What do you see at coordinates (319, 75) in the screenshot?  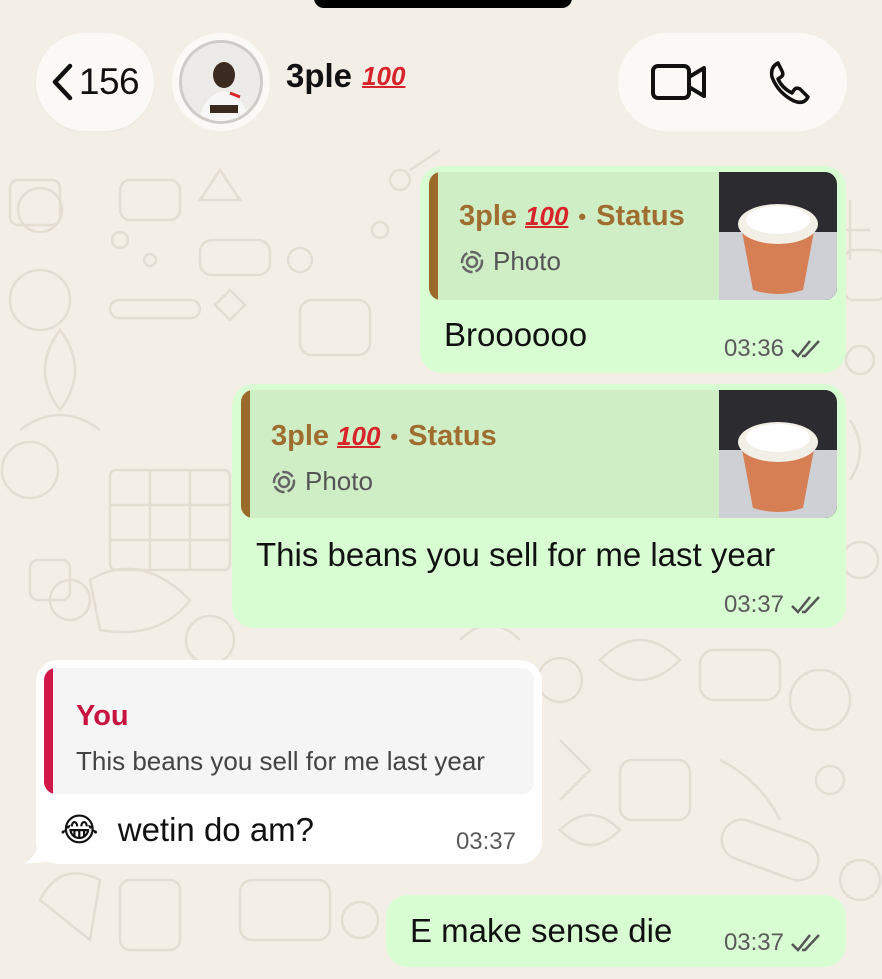 I see `contact-name-text: 3ple` at bounding box center [319, 75].